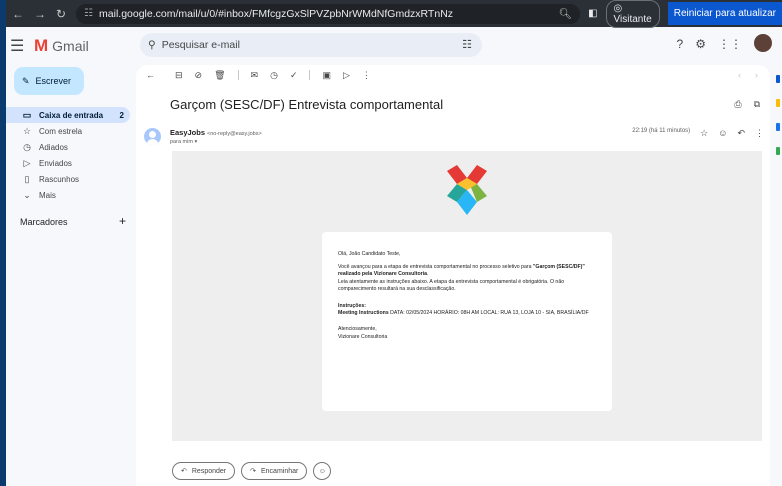 Image resolution: width=782 pixels, height=486 pixels. What do you see at coordinates (730, 44) in the screenshot?
I see `apps-icon: ⋮⋮` at bounding box center [730, 44].